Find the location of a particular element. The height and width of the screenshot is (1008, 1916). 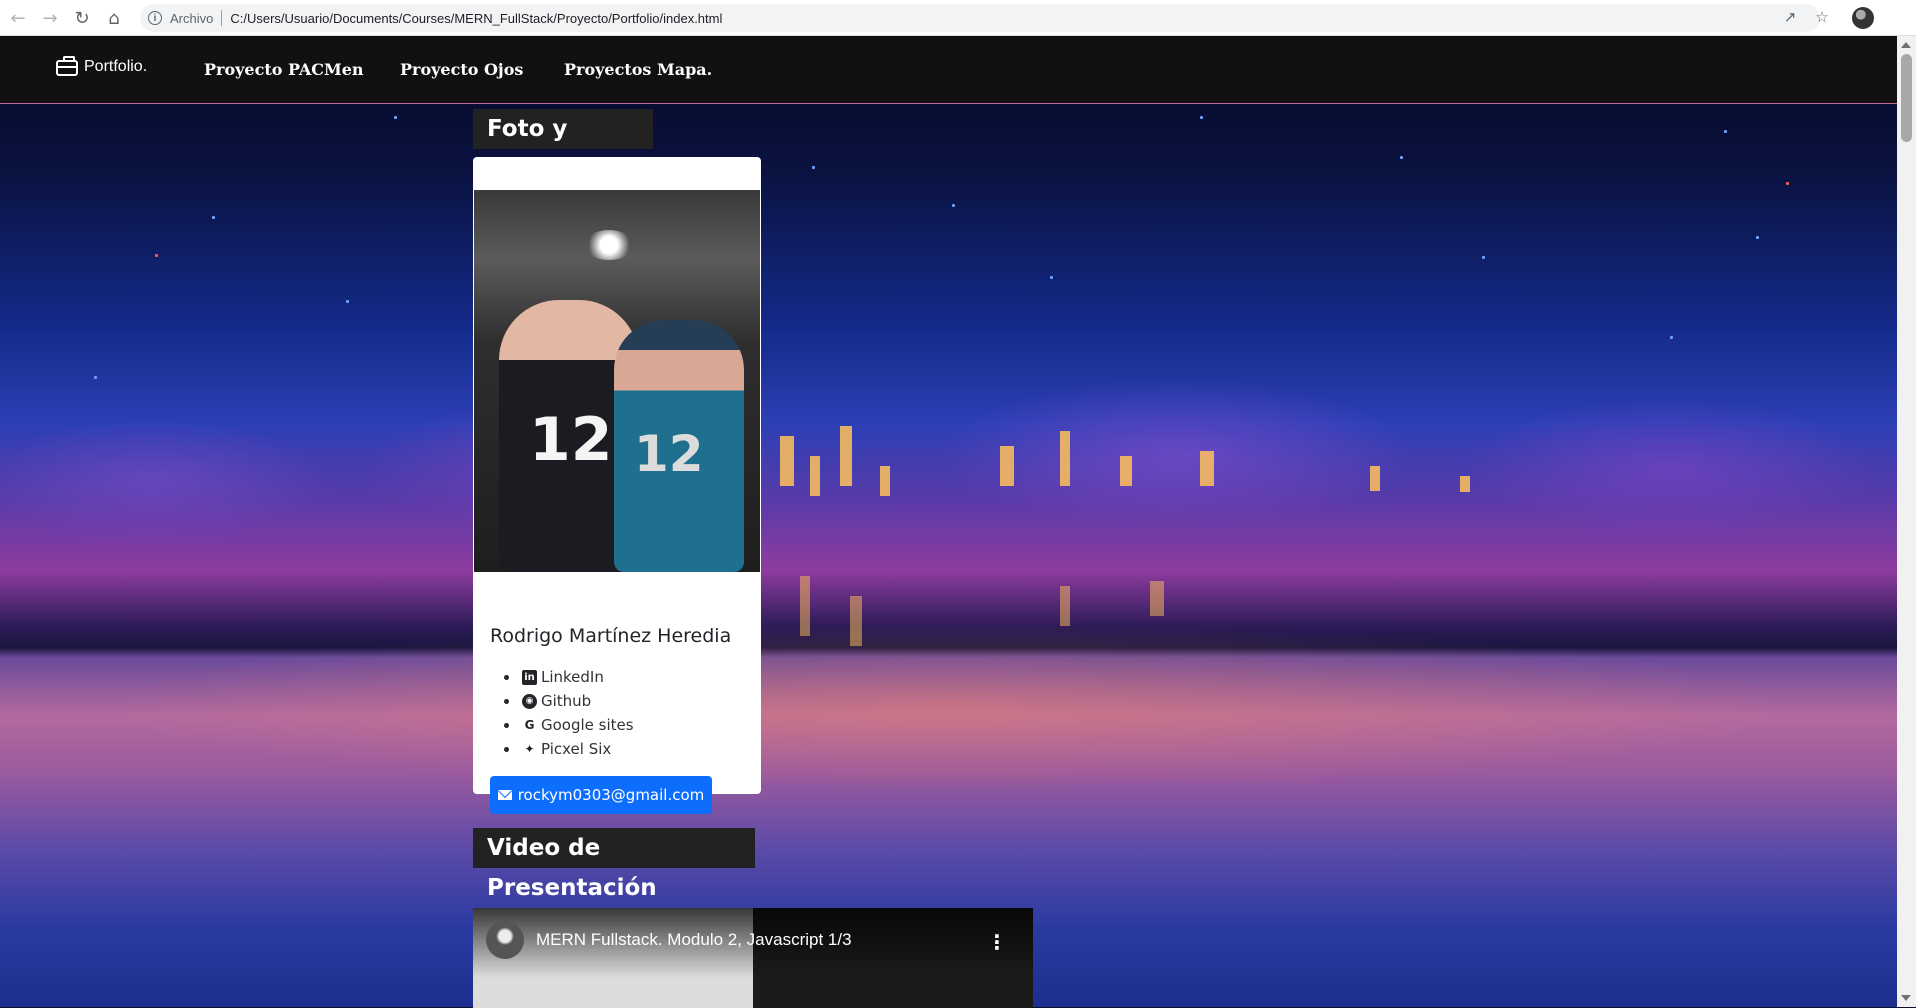

star-icon: ☆ is located at coordinates (1822, 17).